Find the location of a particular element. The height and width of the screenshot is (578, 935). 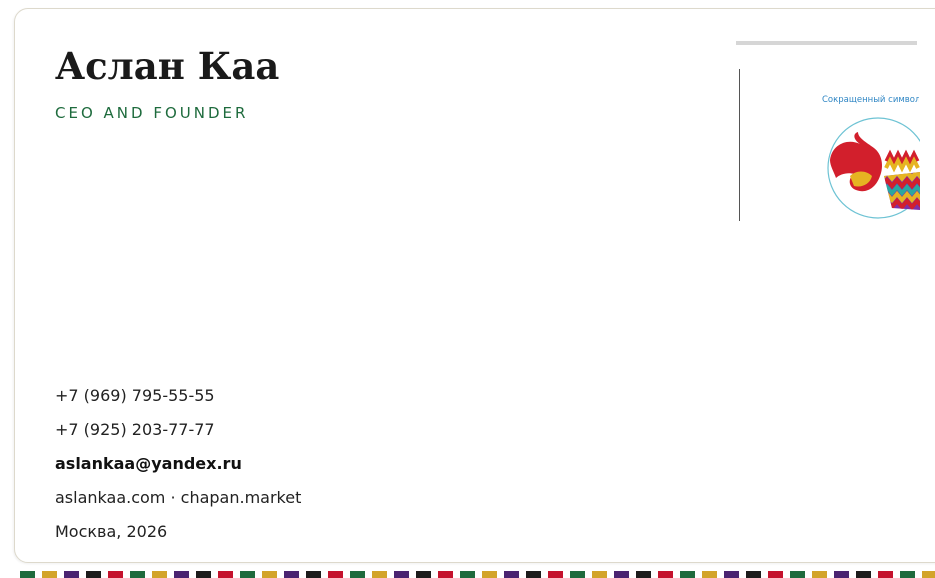

job-title: CEO AND FOUNDER is located at coordinates (152, 113).